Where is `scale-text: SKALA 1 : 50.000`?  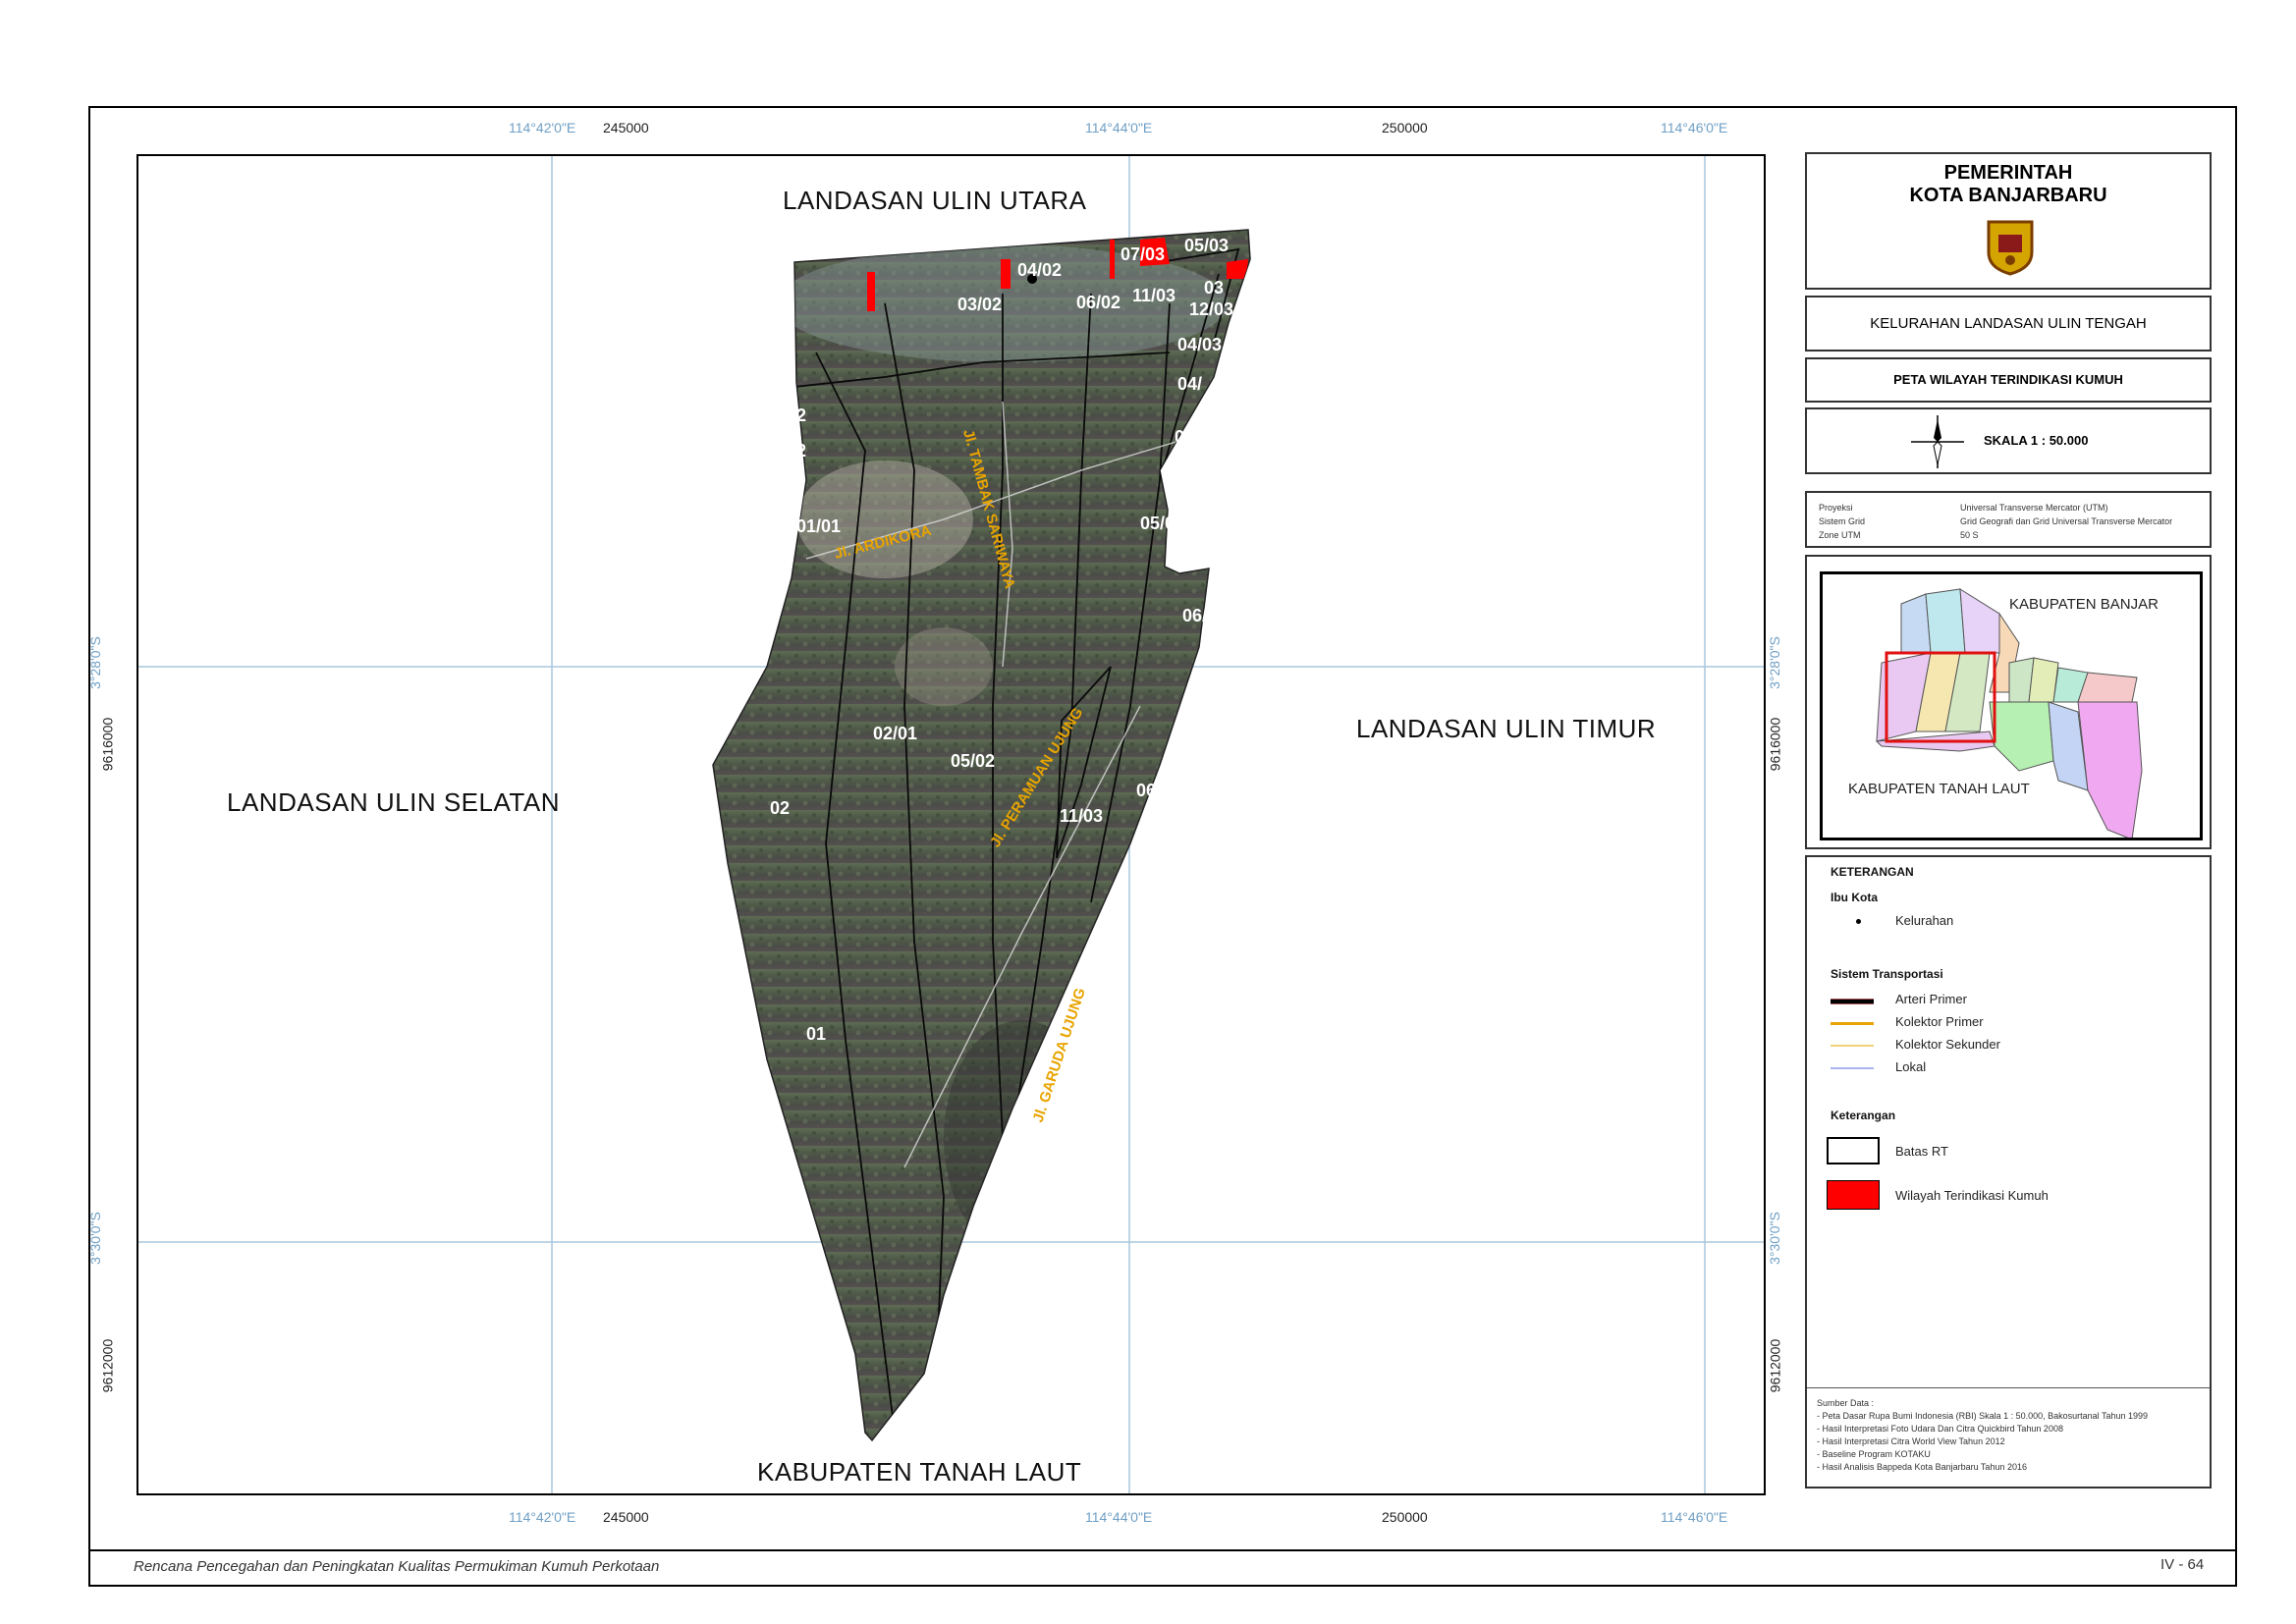
scale-text: SKALA 1 : 50.000 is located at coordinates (2036, 440).